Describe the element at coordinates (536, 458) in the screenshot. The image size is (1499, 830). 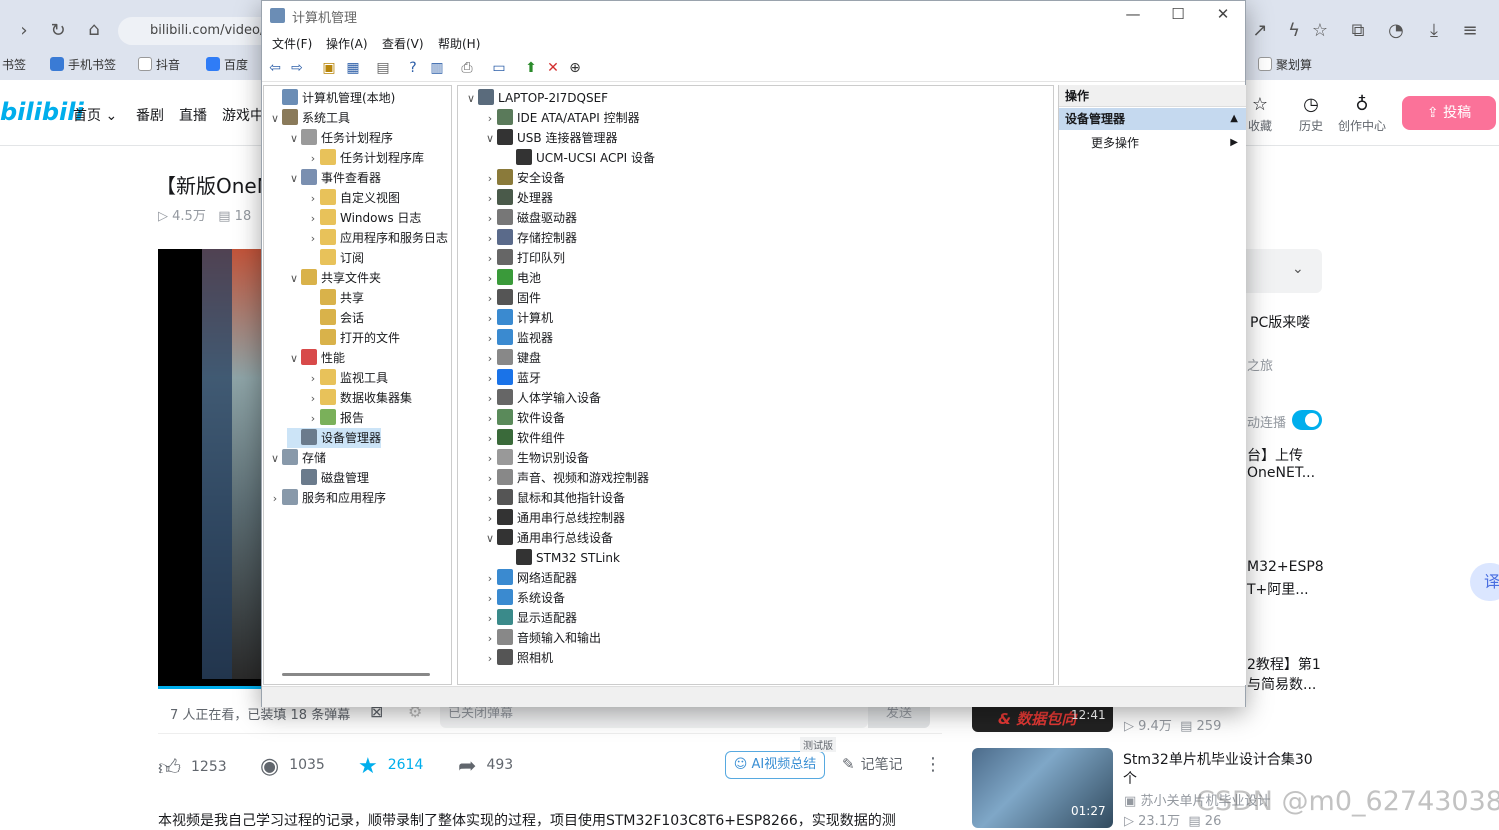
I see `device-tree-node: › 生物识别设备` at that location.